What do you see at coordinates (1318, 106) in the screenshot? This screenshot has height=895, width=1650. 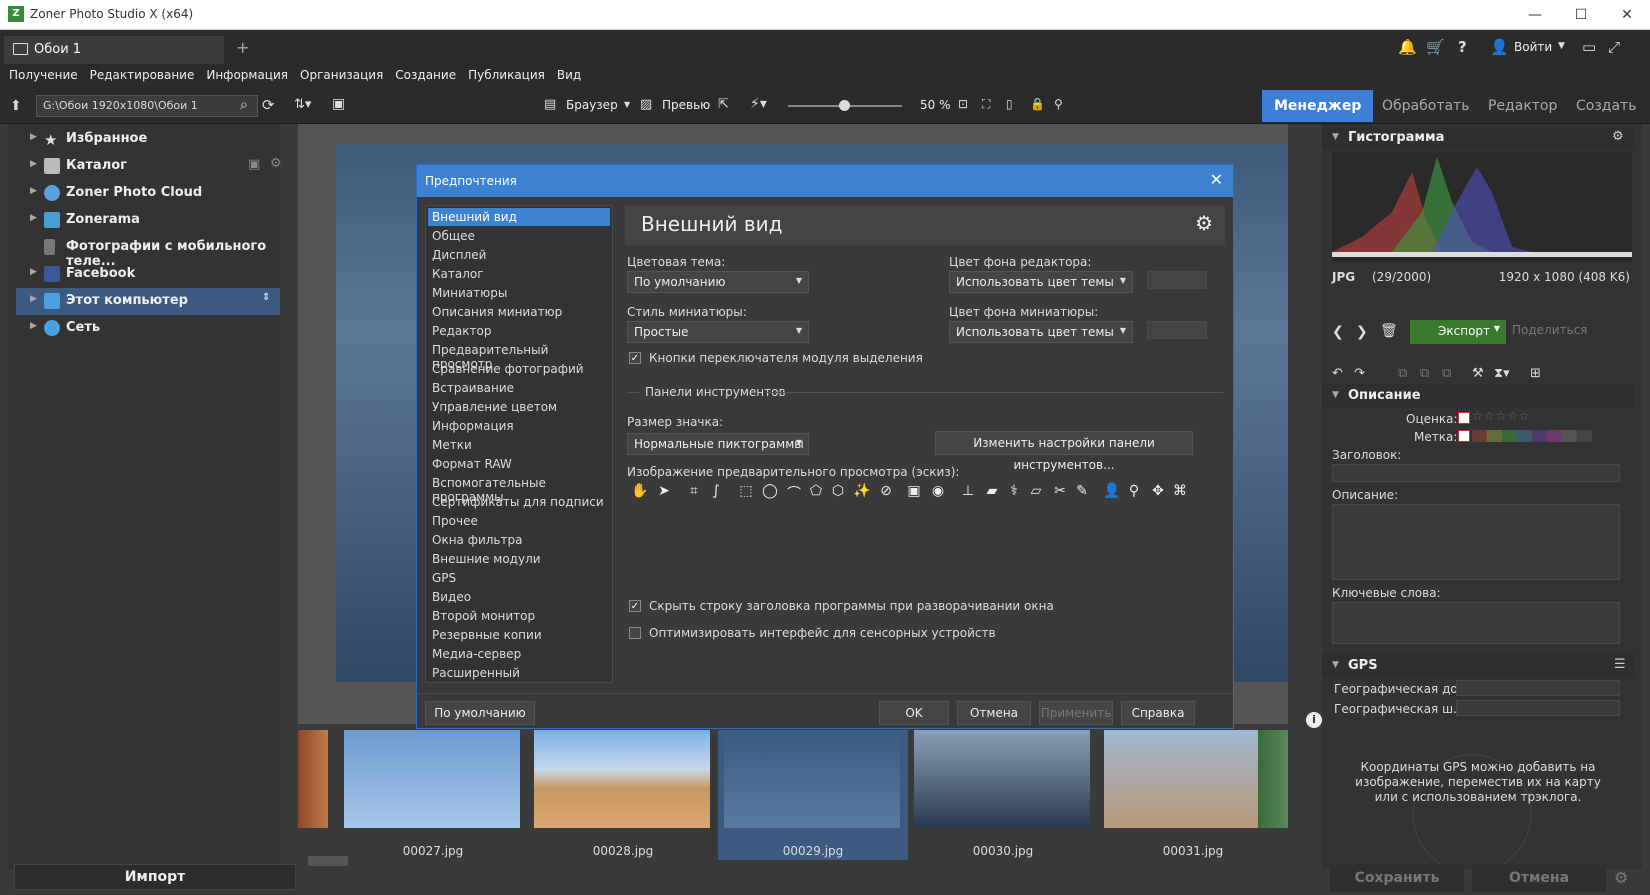 I see `tab-manager: Менеджер` at bounding box center [1318, 106].